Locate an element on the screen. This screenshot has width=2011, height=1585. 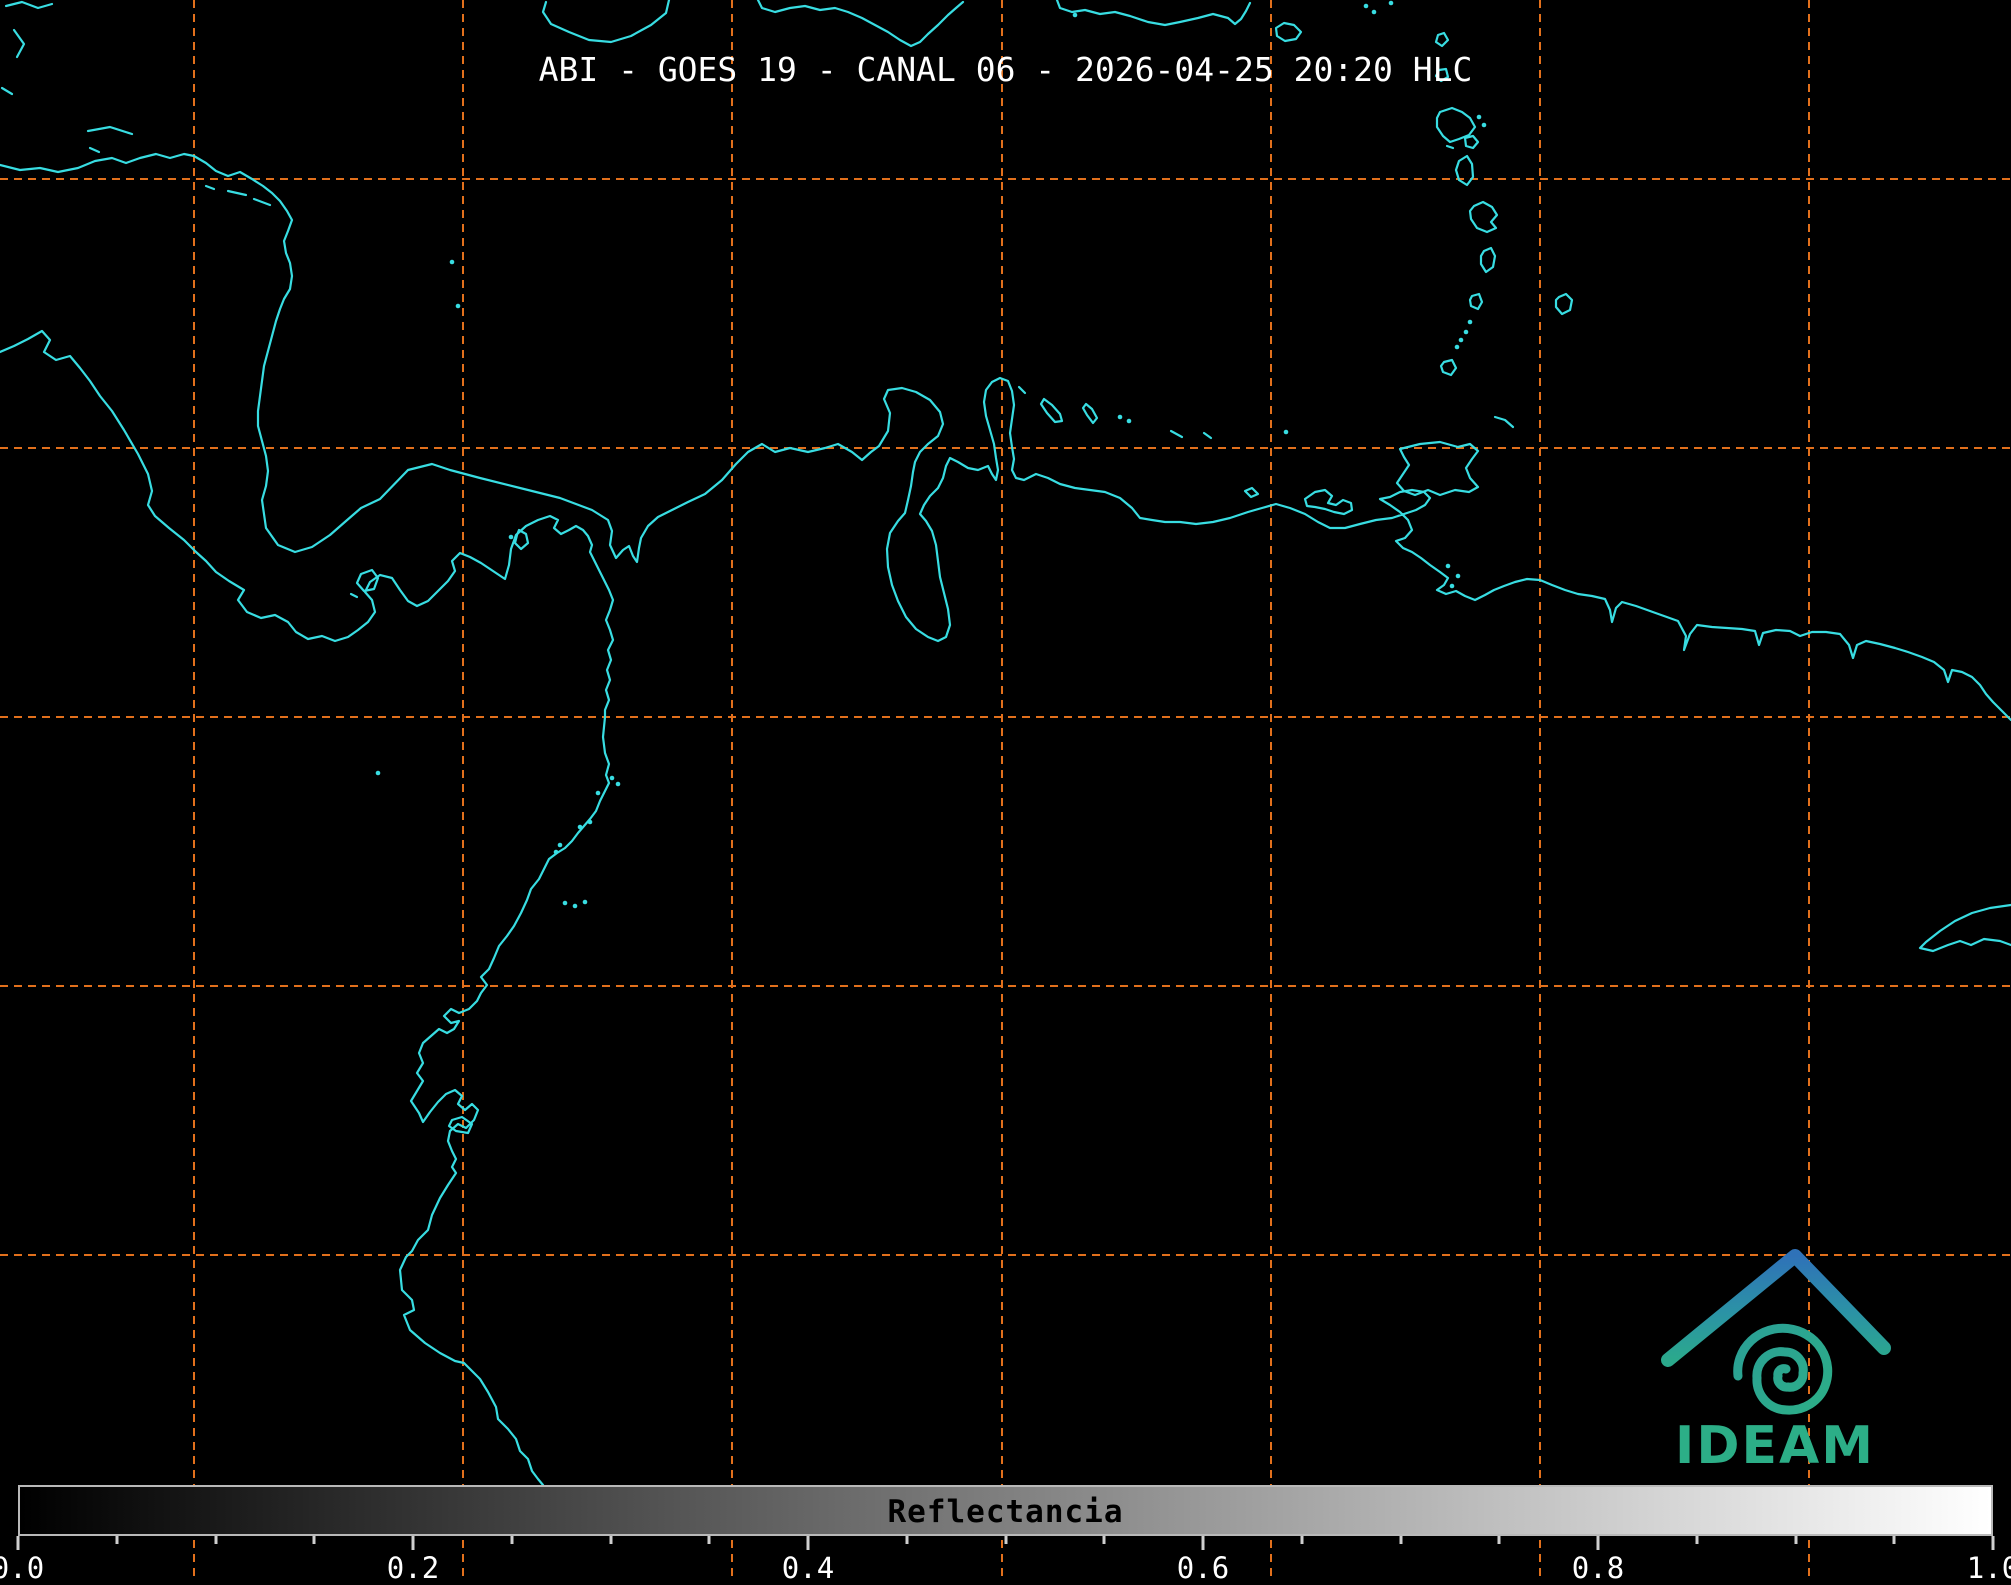
hurricane-spiral-icon is located at coordinates (1783, 1369).